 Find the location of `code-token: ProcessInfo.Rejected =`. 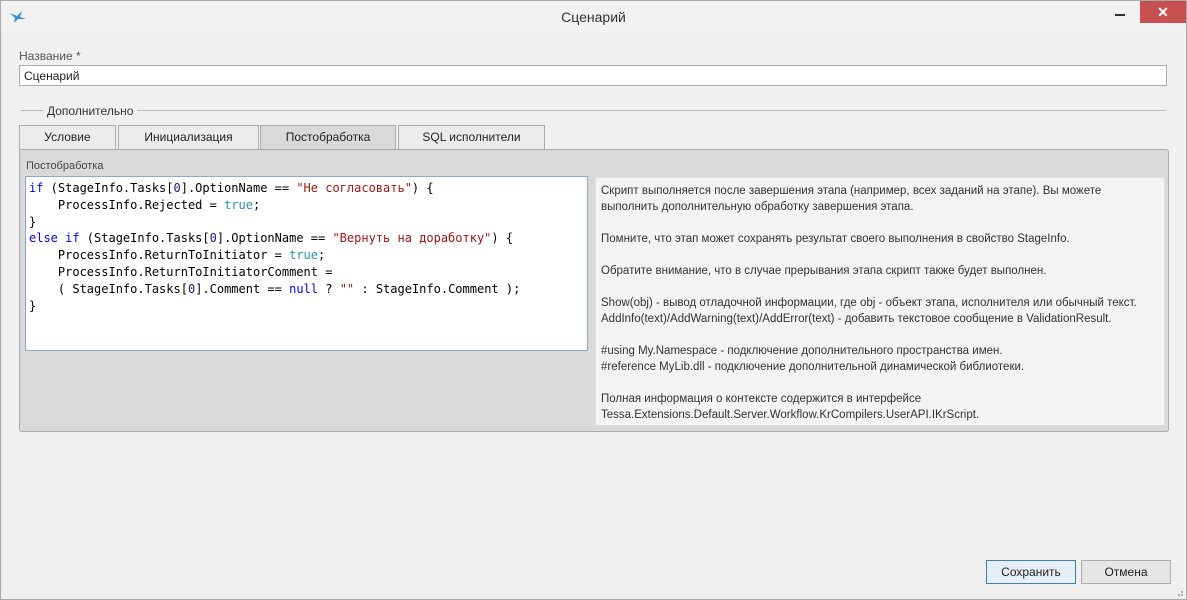

code-token: ProcessInfo.Rejected = is located at coordinates (127, 204).